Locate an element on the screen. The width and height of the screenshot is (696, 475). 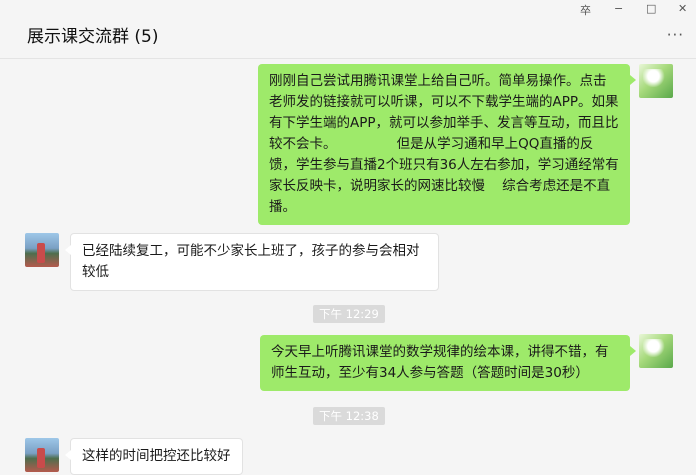
maximize-icon: □ is located at coordinates (651, 8).